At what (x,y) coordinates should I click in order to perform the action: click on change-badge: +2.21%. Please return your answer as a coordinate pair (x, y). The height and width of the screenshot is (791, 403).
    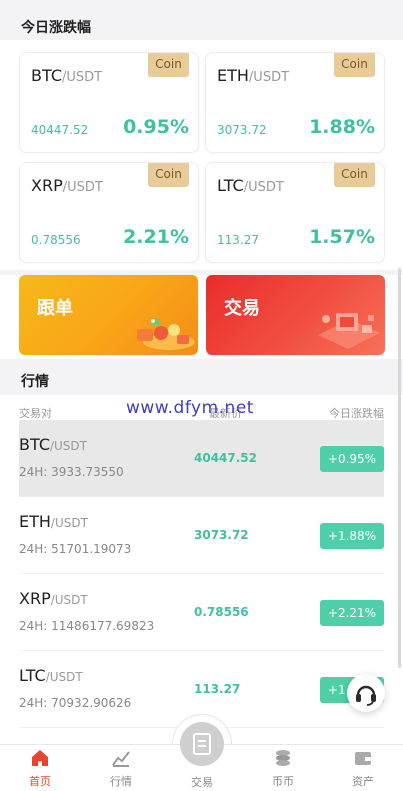
    Looking at the image, I should click on (352, 613).